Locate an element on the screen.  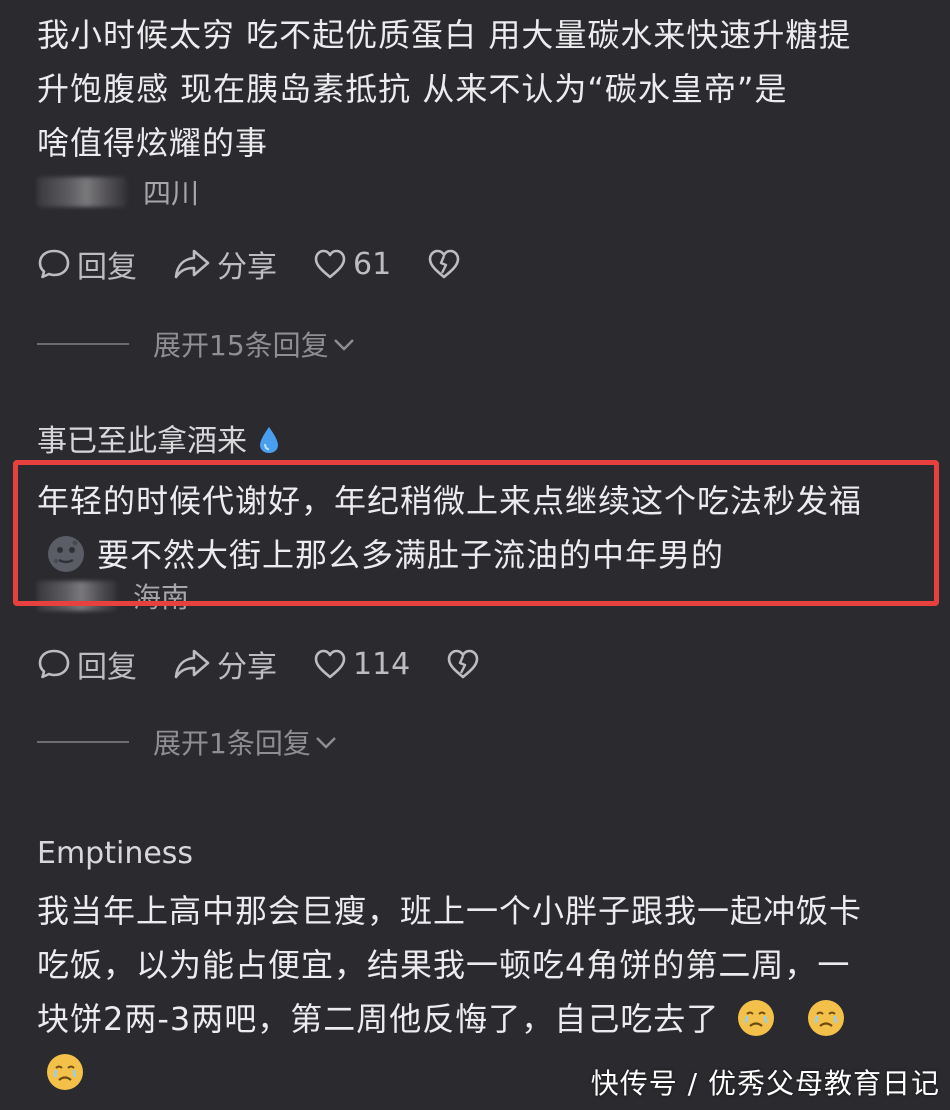
like-button: 61 is located at coordinates (352, 264).